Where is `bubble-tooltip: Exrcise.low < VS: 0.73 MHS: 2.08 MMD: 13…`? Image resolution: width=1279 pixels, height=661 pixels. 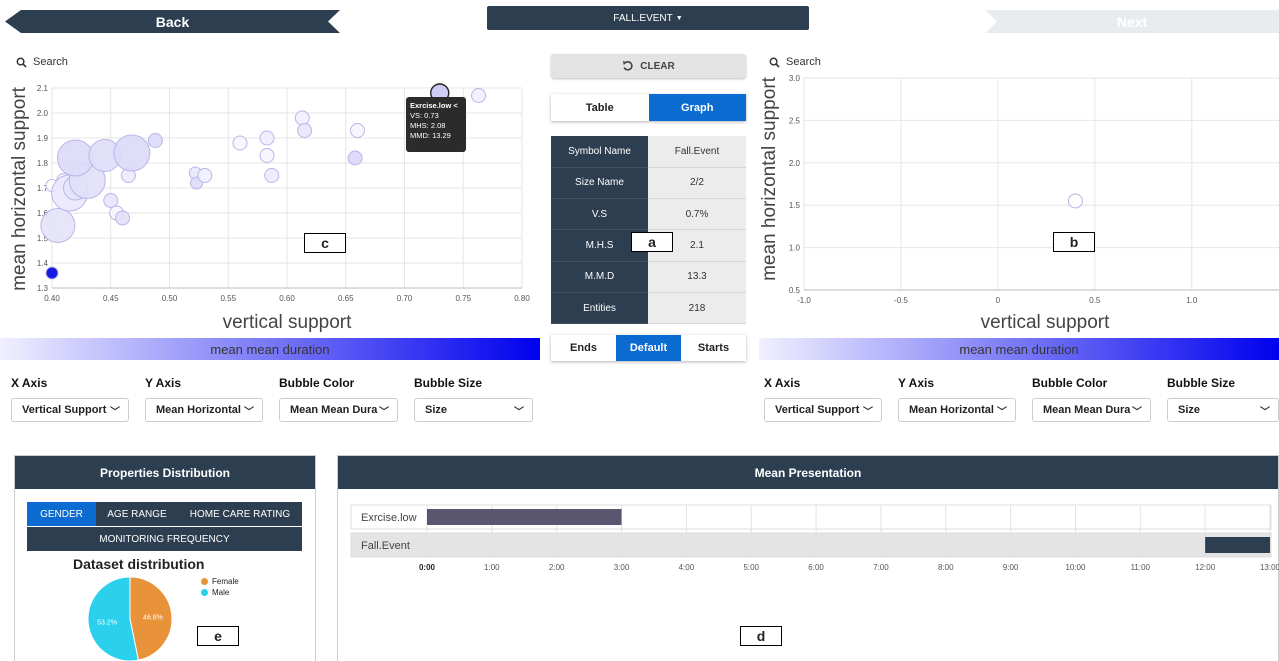
bubble-tooltip: Exrcise.low < VS: 0.73 MHS: 2.08 MMD: 13… is located at coordinates (436, 124).